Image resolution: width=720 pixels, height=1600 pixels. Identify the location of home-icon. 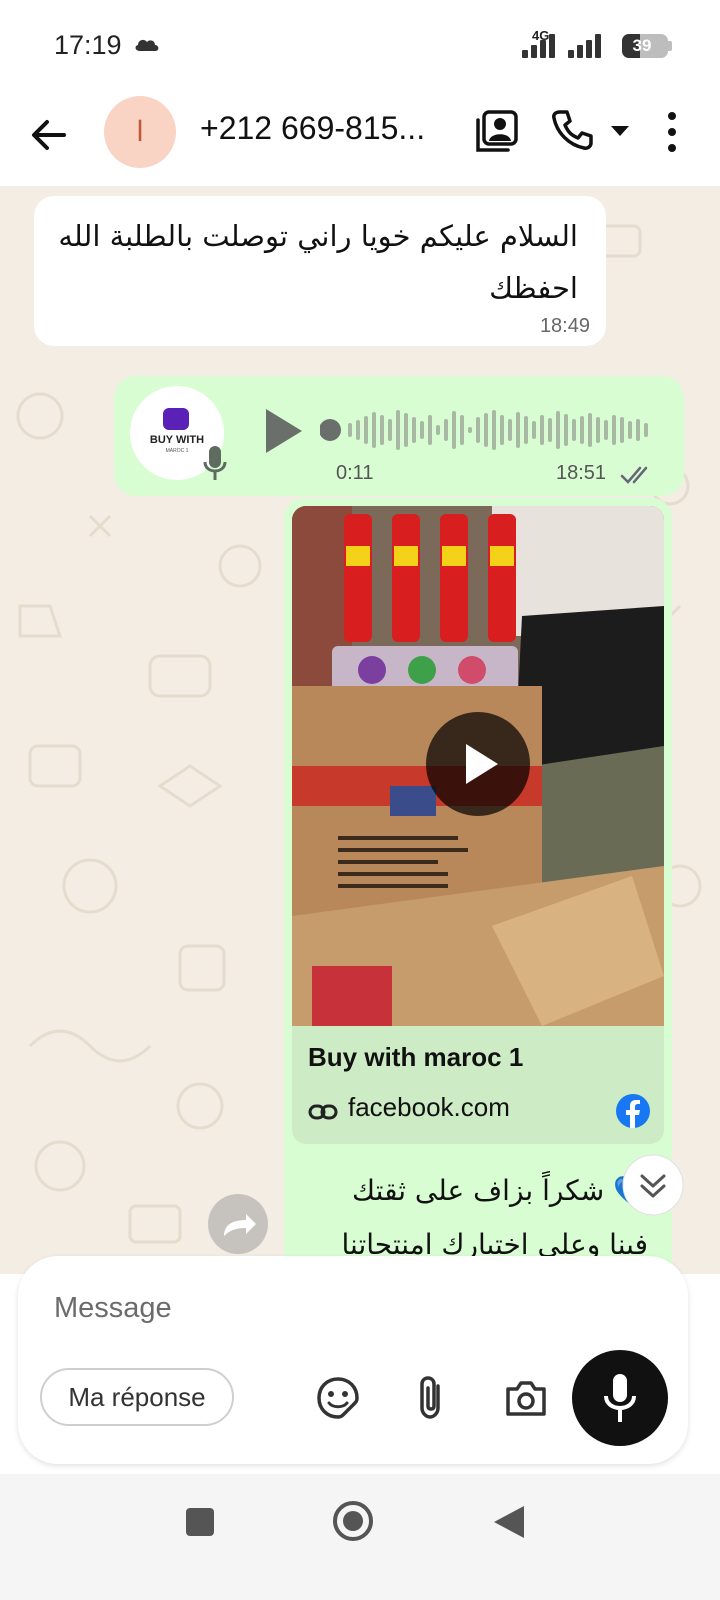
(353, 1521).